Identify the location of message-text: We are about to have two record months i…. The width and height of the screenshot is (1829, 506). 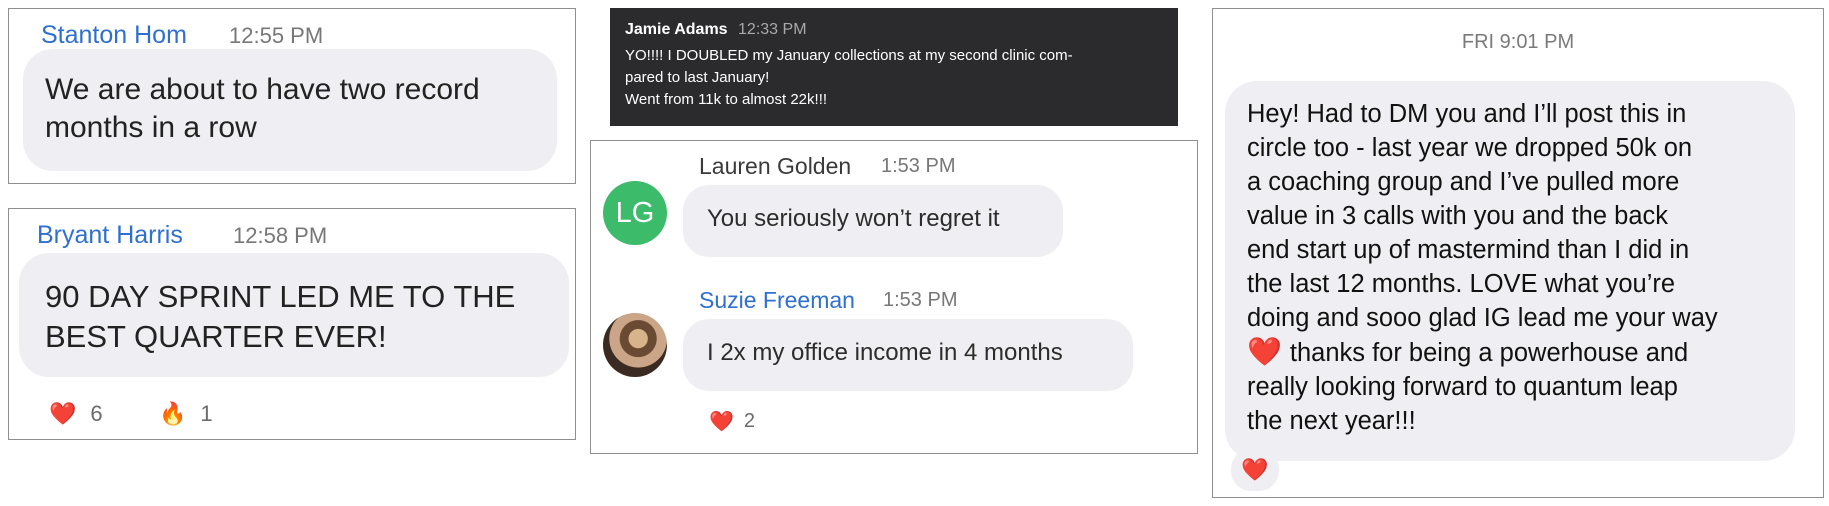
(262, 109).